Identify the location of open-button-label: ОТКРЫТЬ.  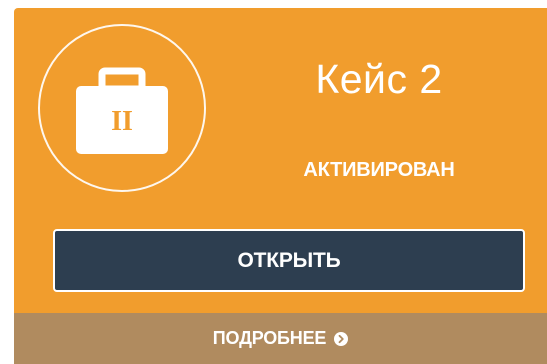
(289, 260).